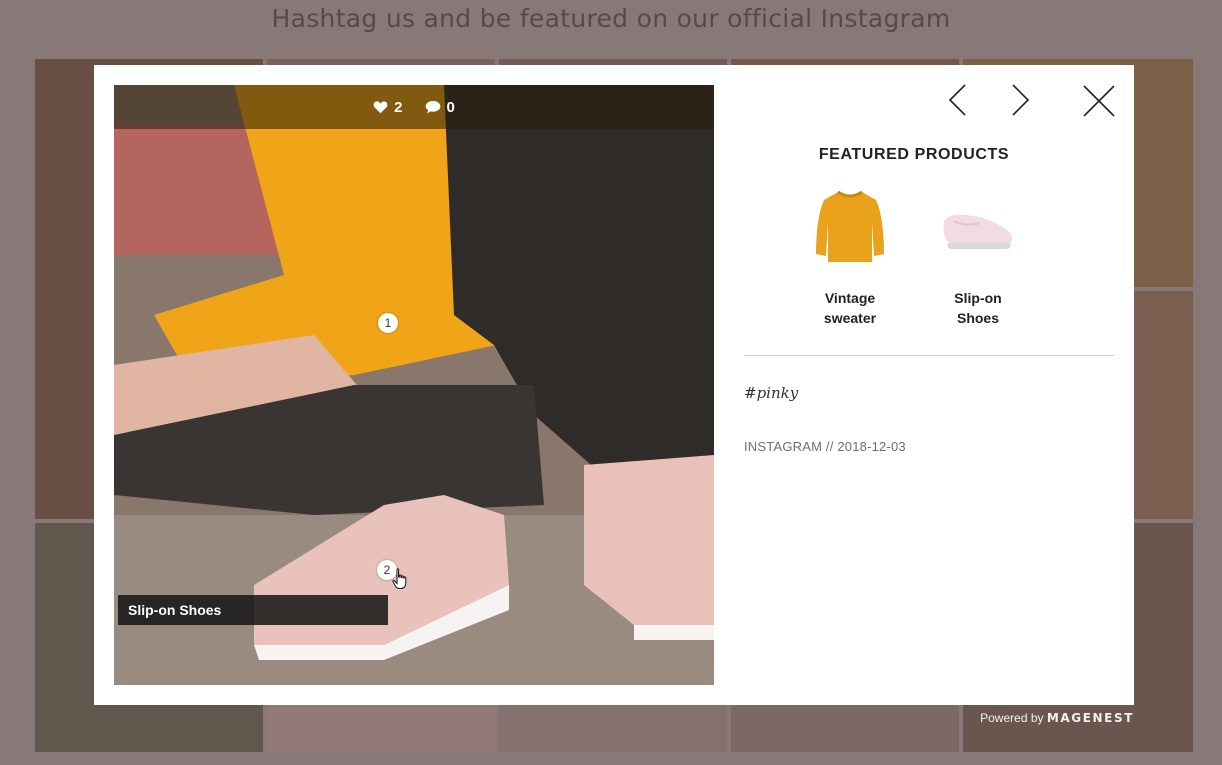  I want to click on hotspot-tooltip: Slip-on Shoes, so click(253, 610).